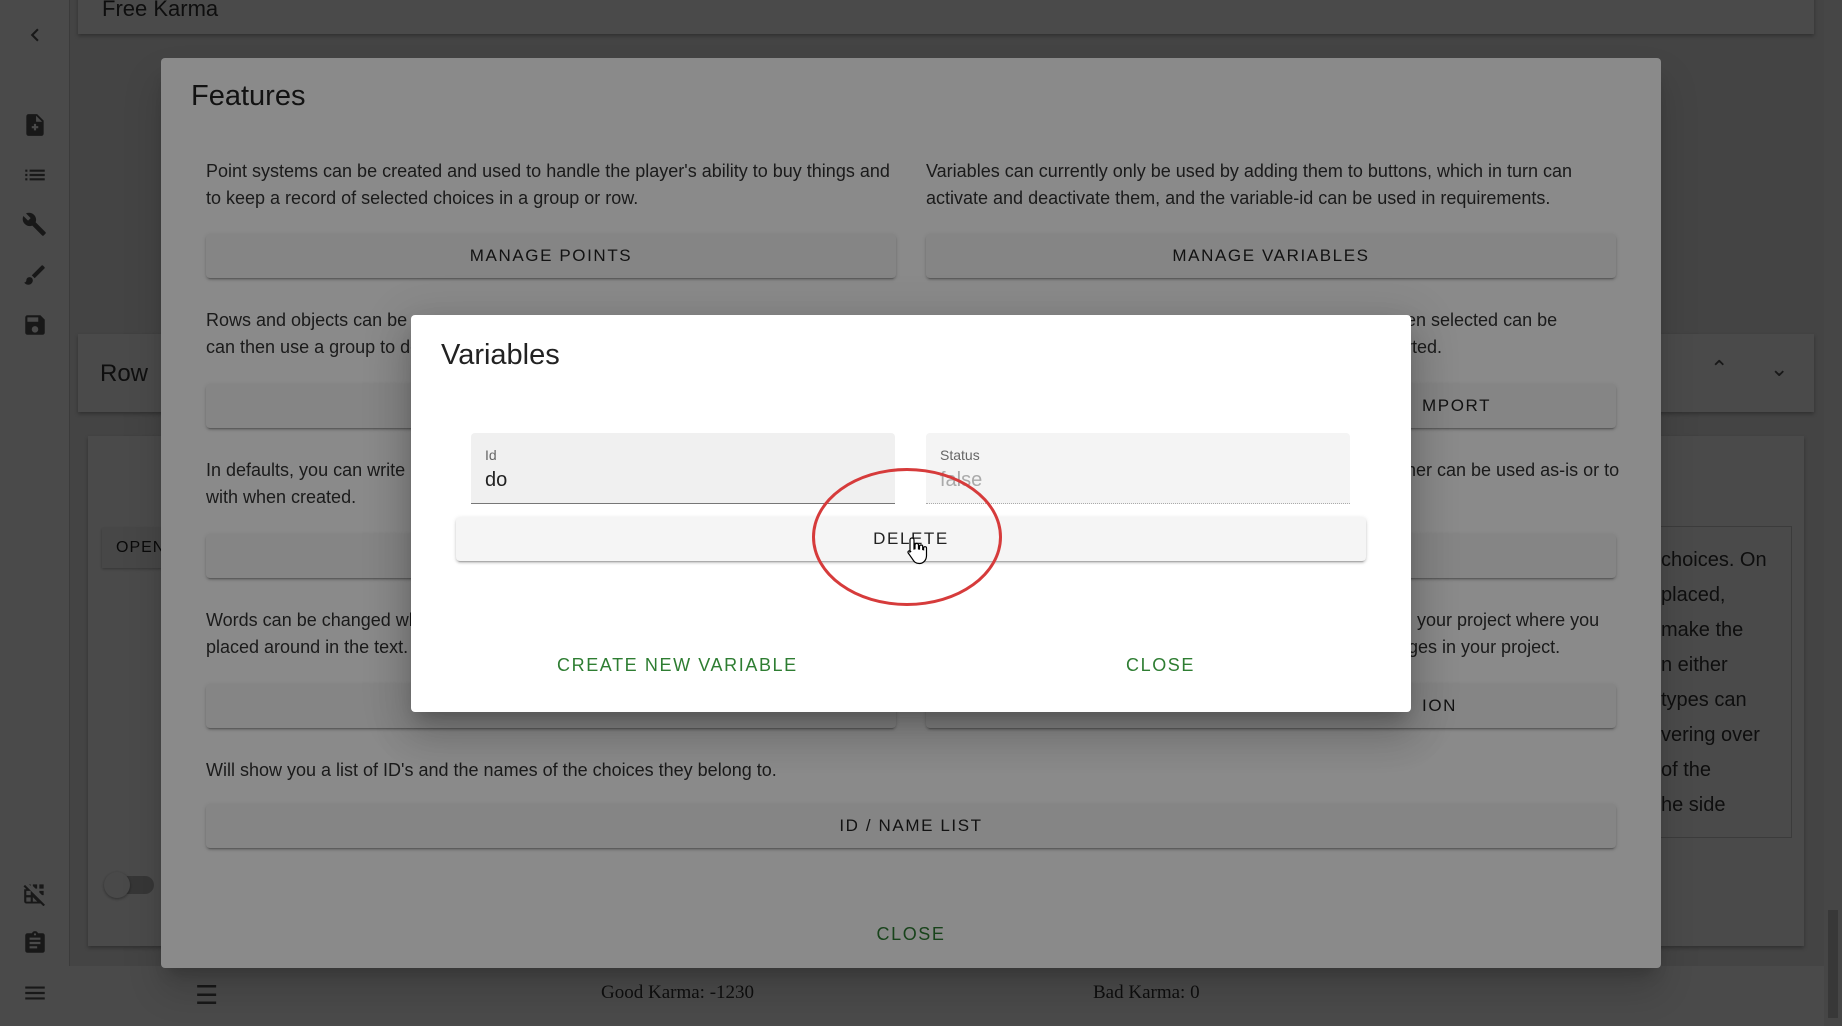 The height and width of the screenshot is (1026, 1842). Describe the element at coordinates (917, 551) in the screenshot. I see `hand-cursor-icon` at that location.